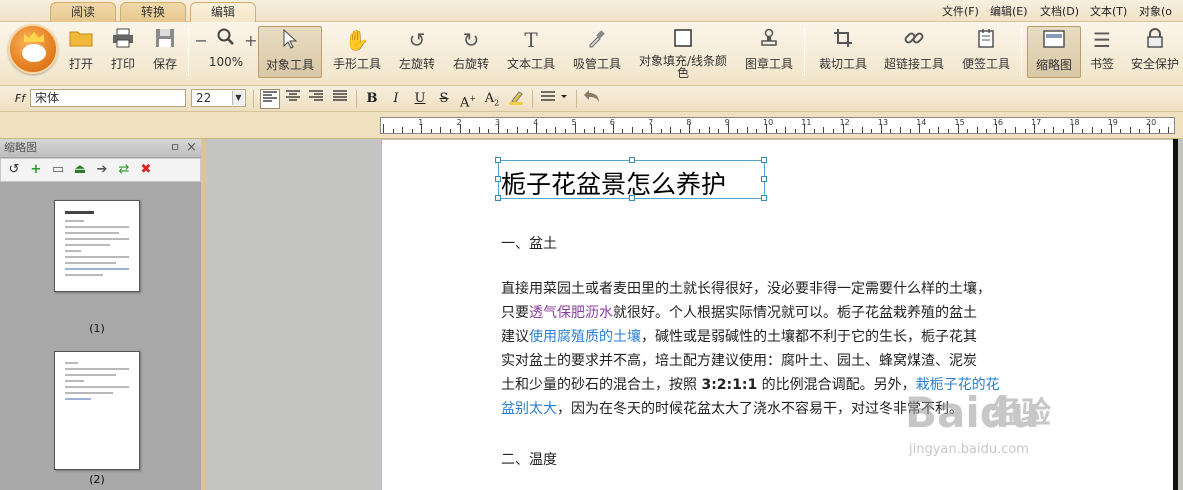 The width and height of the screenshot is (1183, 490). What do you see at coordinates (33, 49) in the screenshot?
I see `app-logo` at bounding box center [33, 49].